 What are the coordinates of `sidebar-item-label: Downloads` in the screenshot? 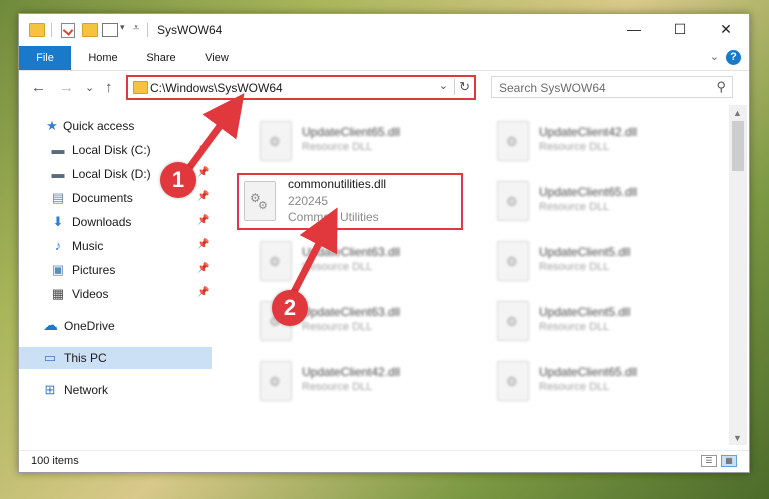 It's located at (102, 222).